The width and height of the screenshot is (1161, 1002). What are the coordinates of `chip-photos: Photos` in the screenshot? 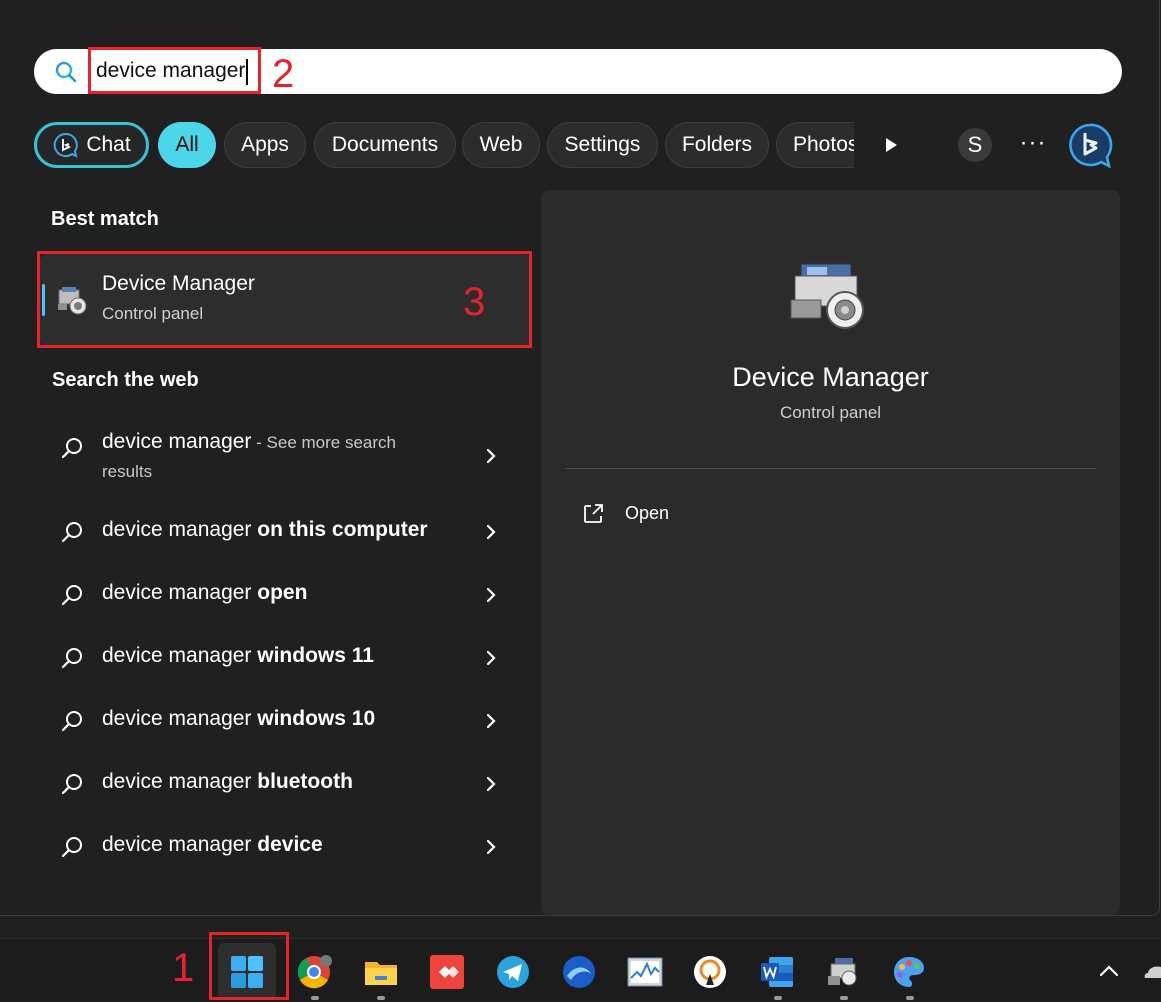 It's located at (815, 145).